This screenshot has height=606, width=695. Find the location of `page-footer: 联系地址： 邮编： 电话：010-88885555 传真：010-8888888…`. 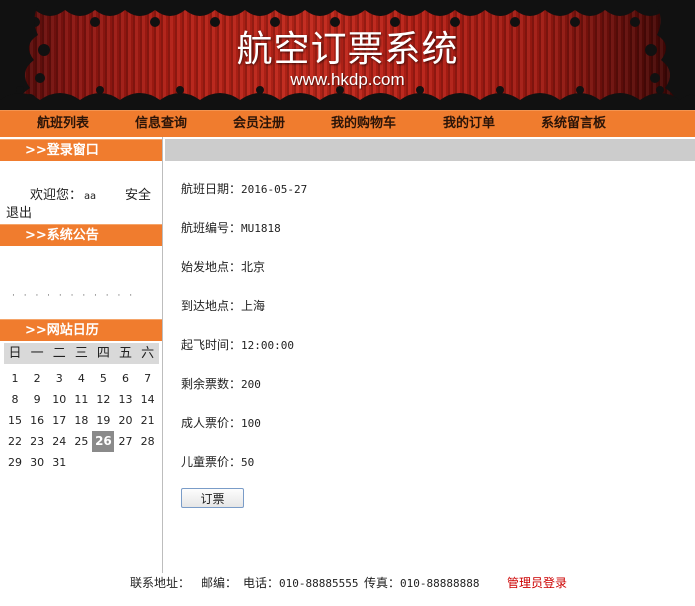

page-footer: 联系地址： 邮编： 电话：010-88885555 传真：010-8888888… is located at coordinates (347, 584).